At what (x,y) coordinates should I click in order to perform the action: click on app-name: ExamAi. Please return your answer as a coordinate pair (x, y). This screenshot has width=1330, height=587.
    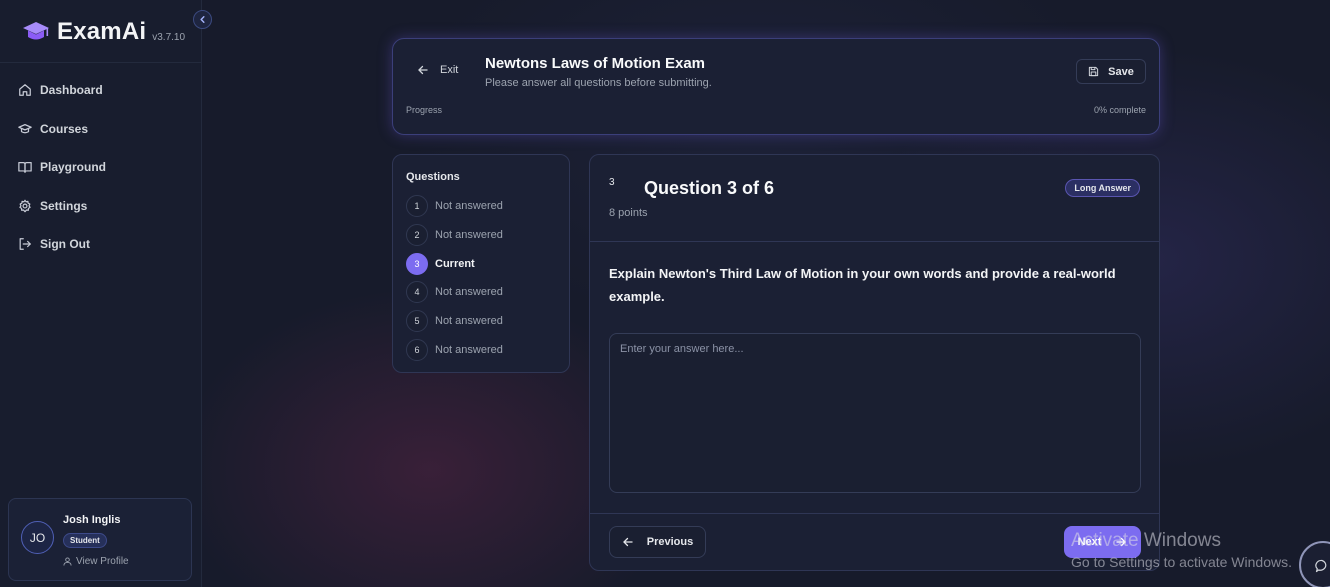
    Looking at the image, I should click on (102, 31).